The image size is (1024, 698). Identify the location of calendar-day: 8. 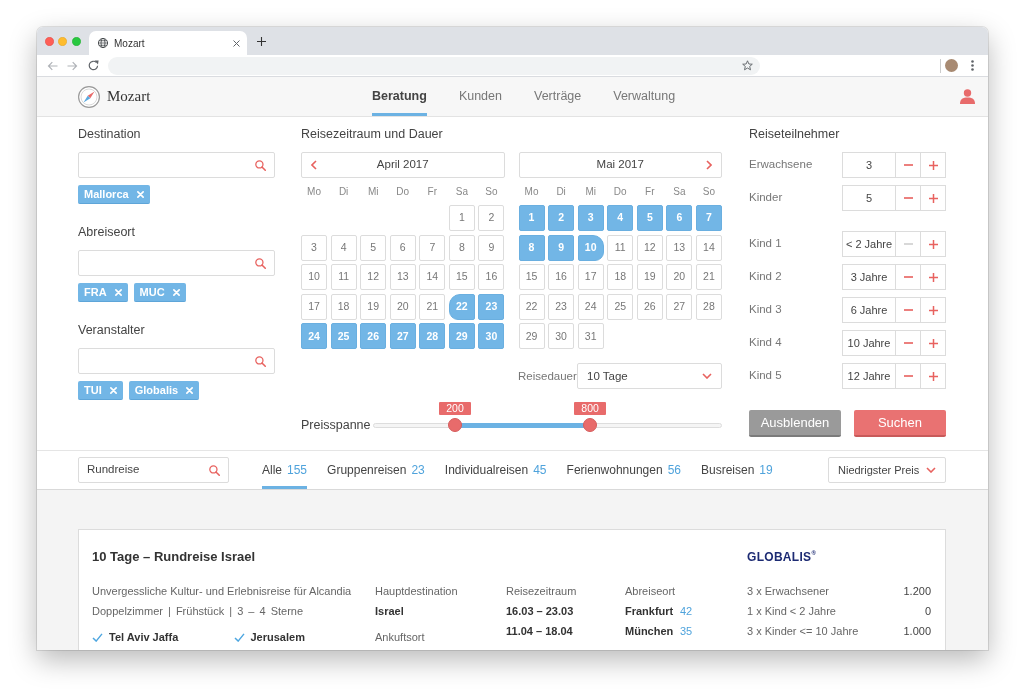
(461, 247).